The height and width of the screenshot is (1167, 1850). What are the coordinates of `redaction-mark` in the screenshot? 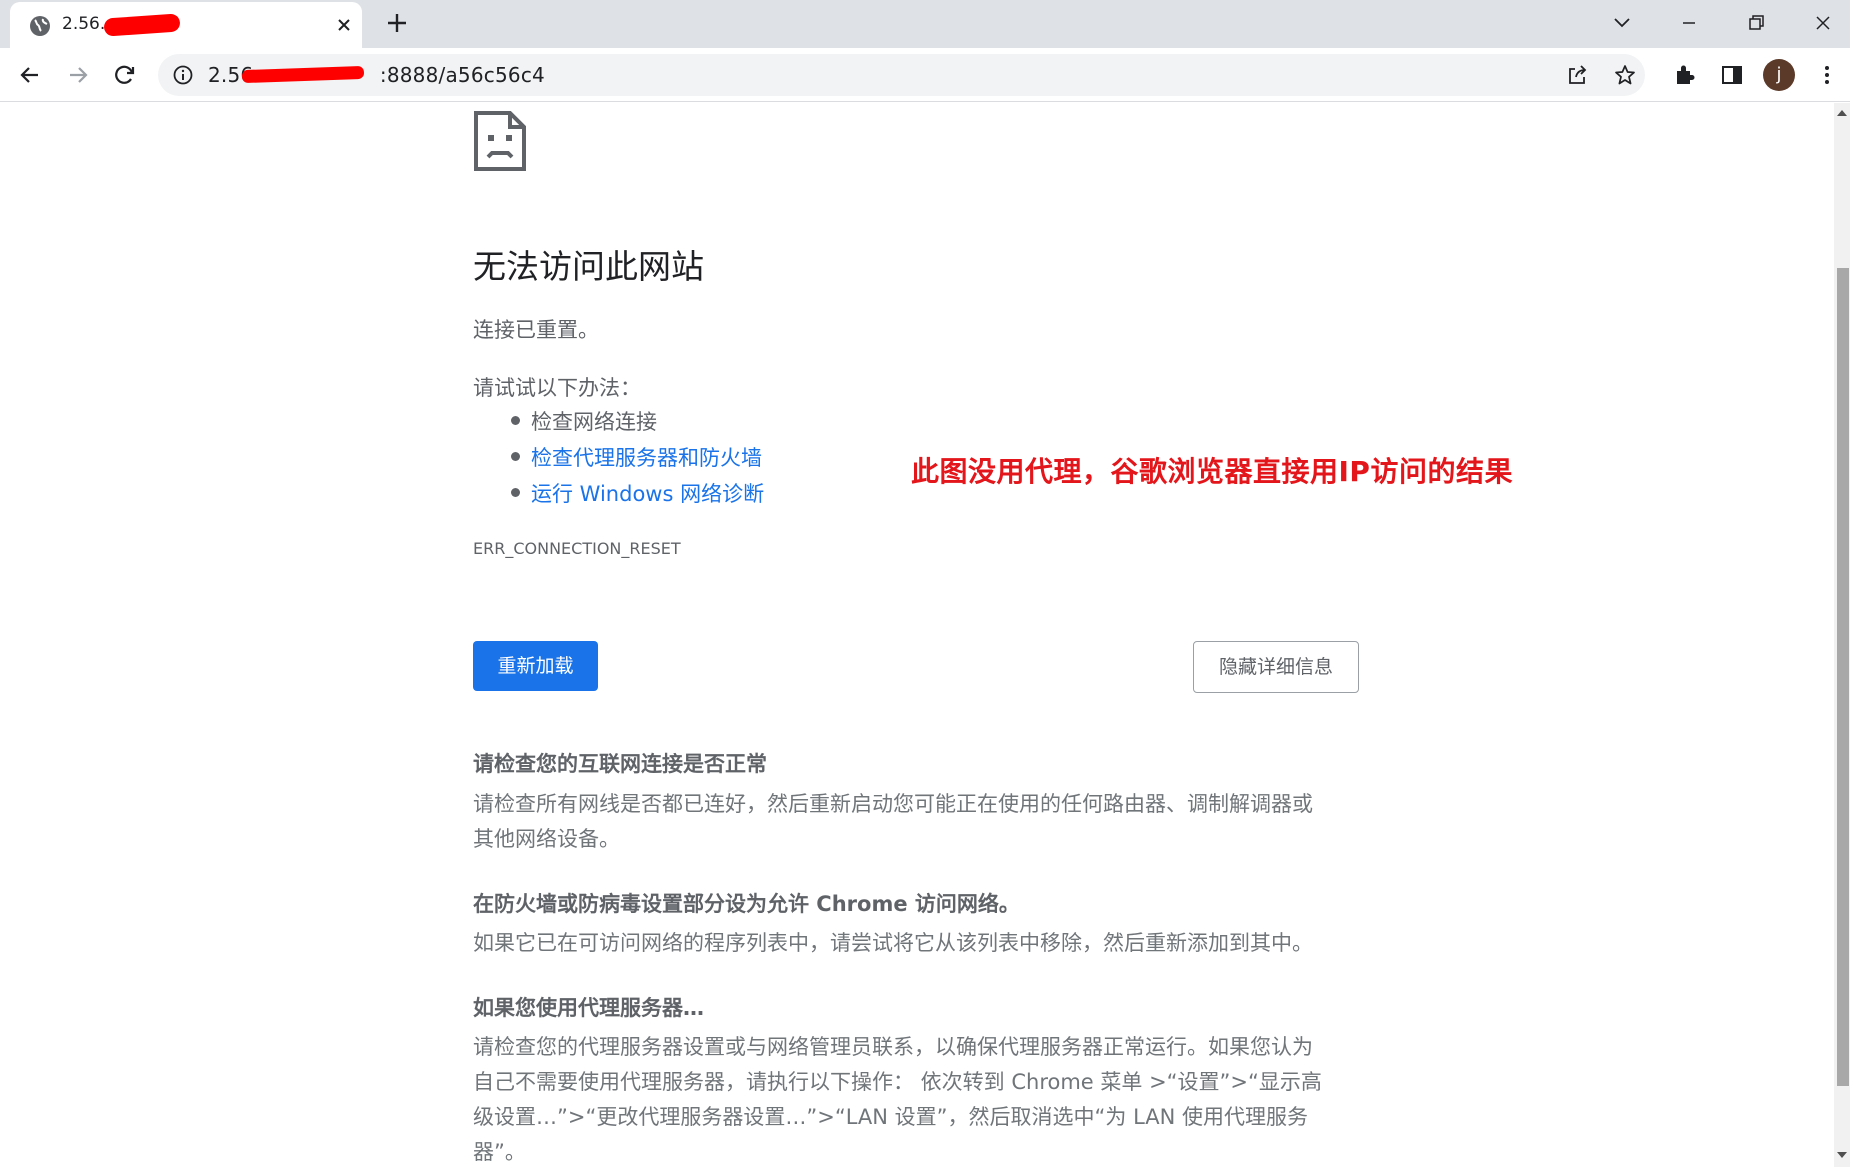 It's located at (142, 25).